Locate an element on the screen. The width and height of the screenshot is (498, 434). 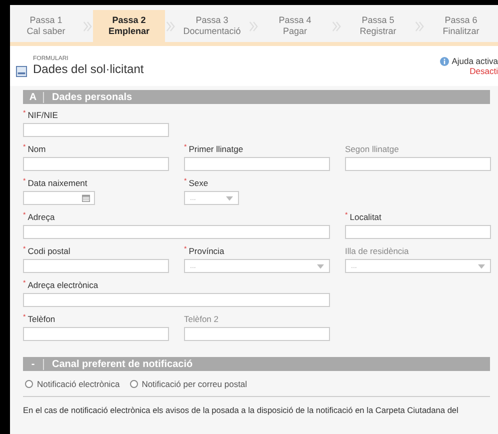
field-label: Adreça electrònica is located at coordinates (63, 285).